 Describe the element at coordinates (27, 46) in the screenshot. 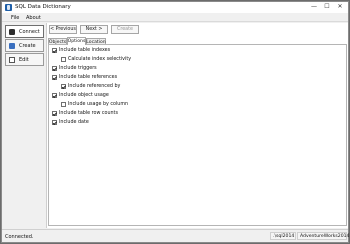

I see `sidebar-item-label: Create` at that location.